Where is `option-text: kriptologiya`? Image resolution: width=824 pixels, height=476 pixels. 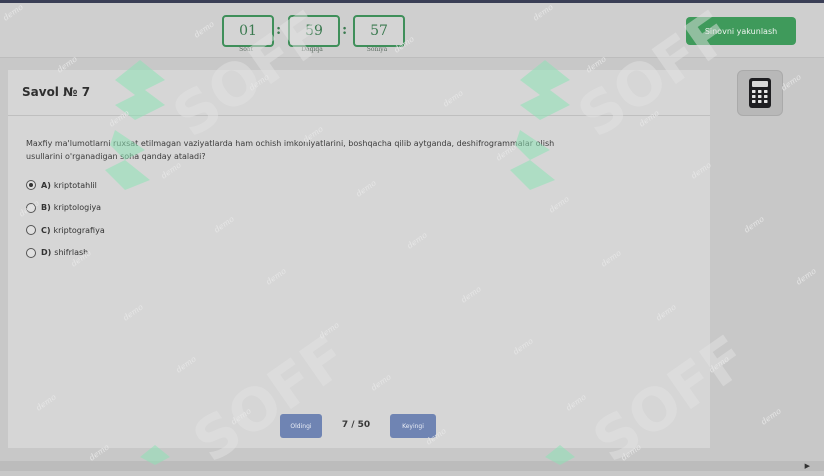
option-text: kriptologiya is located at coordinates (77, 208).